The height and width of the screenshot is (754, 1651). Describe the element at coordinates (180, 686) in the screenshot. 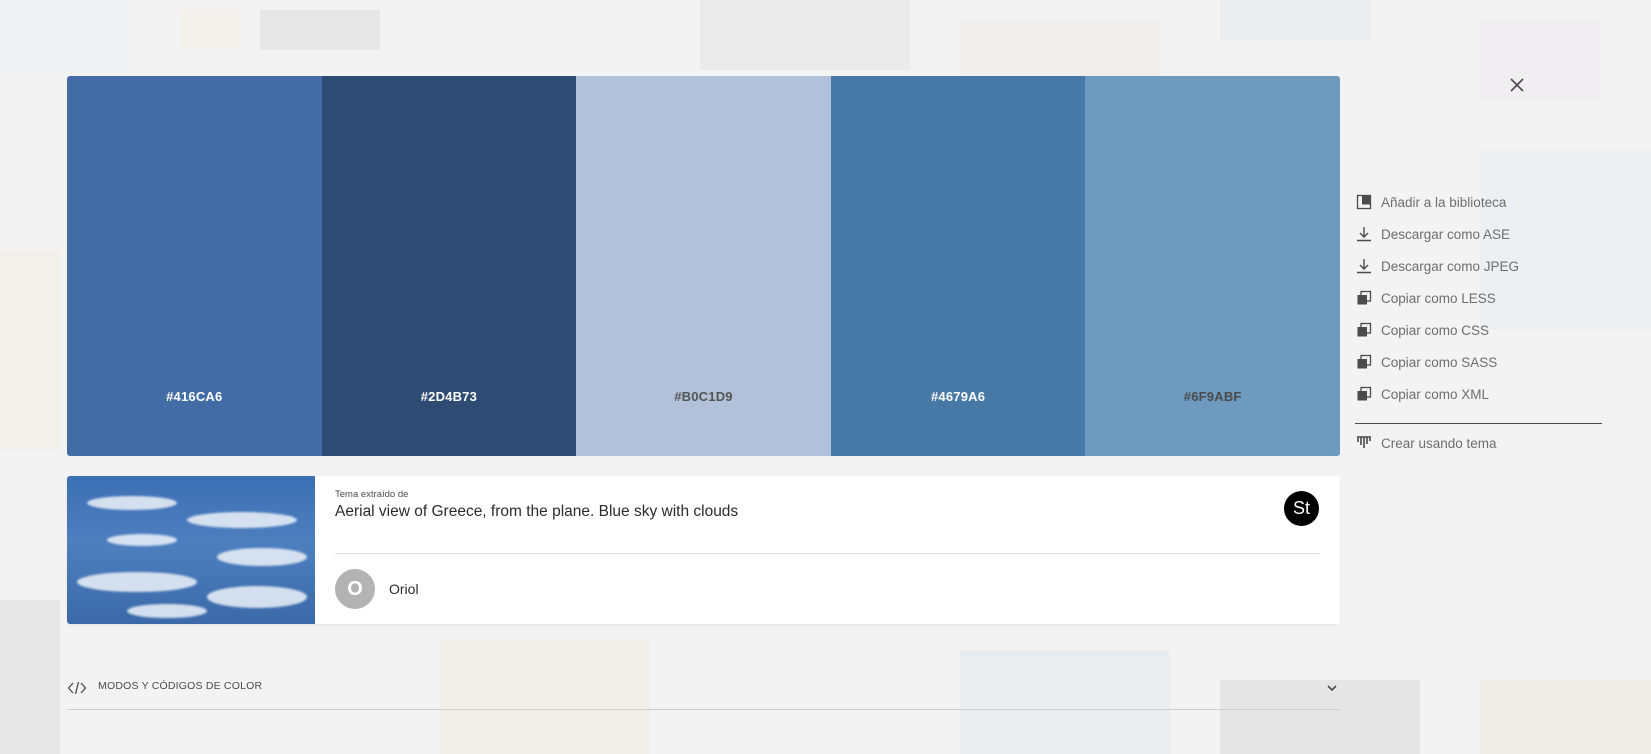

I see `modes-label: MODOS Y CÓDIGOS DE COLOR` at that location.